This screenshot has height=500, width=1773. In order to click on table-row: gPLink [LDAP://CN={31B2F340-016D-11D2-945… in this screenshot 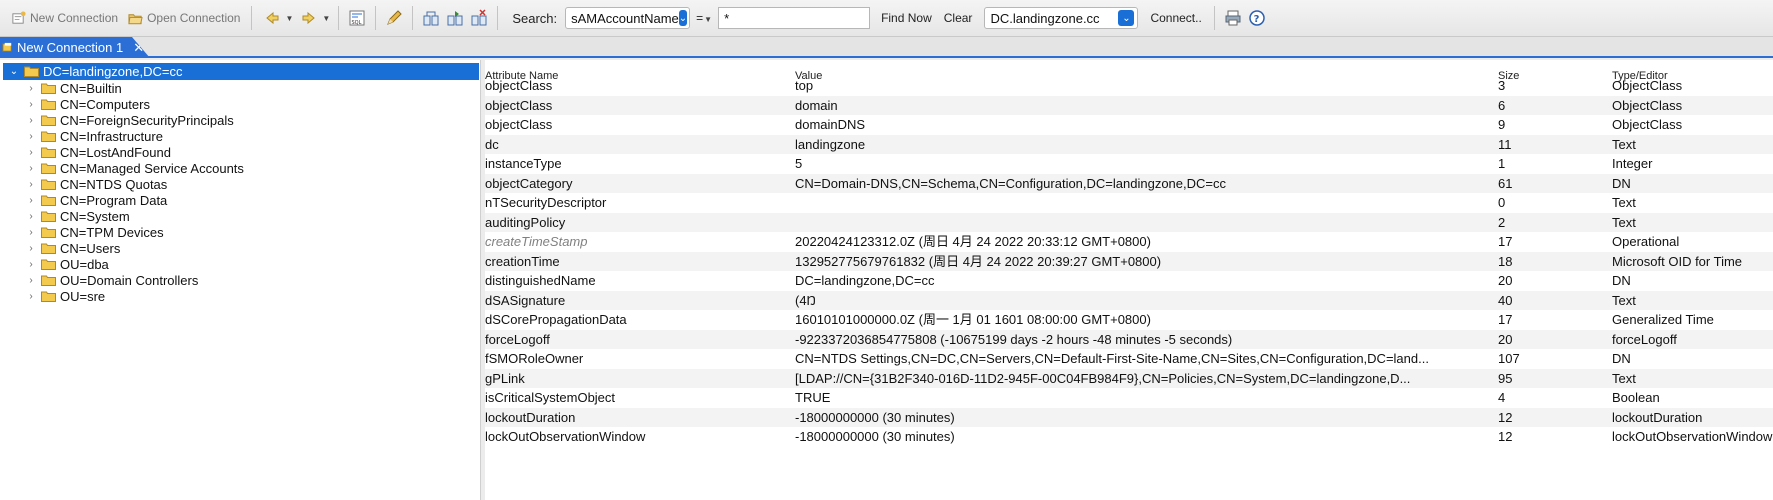, I will do `click(1129, 378)`.